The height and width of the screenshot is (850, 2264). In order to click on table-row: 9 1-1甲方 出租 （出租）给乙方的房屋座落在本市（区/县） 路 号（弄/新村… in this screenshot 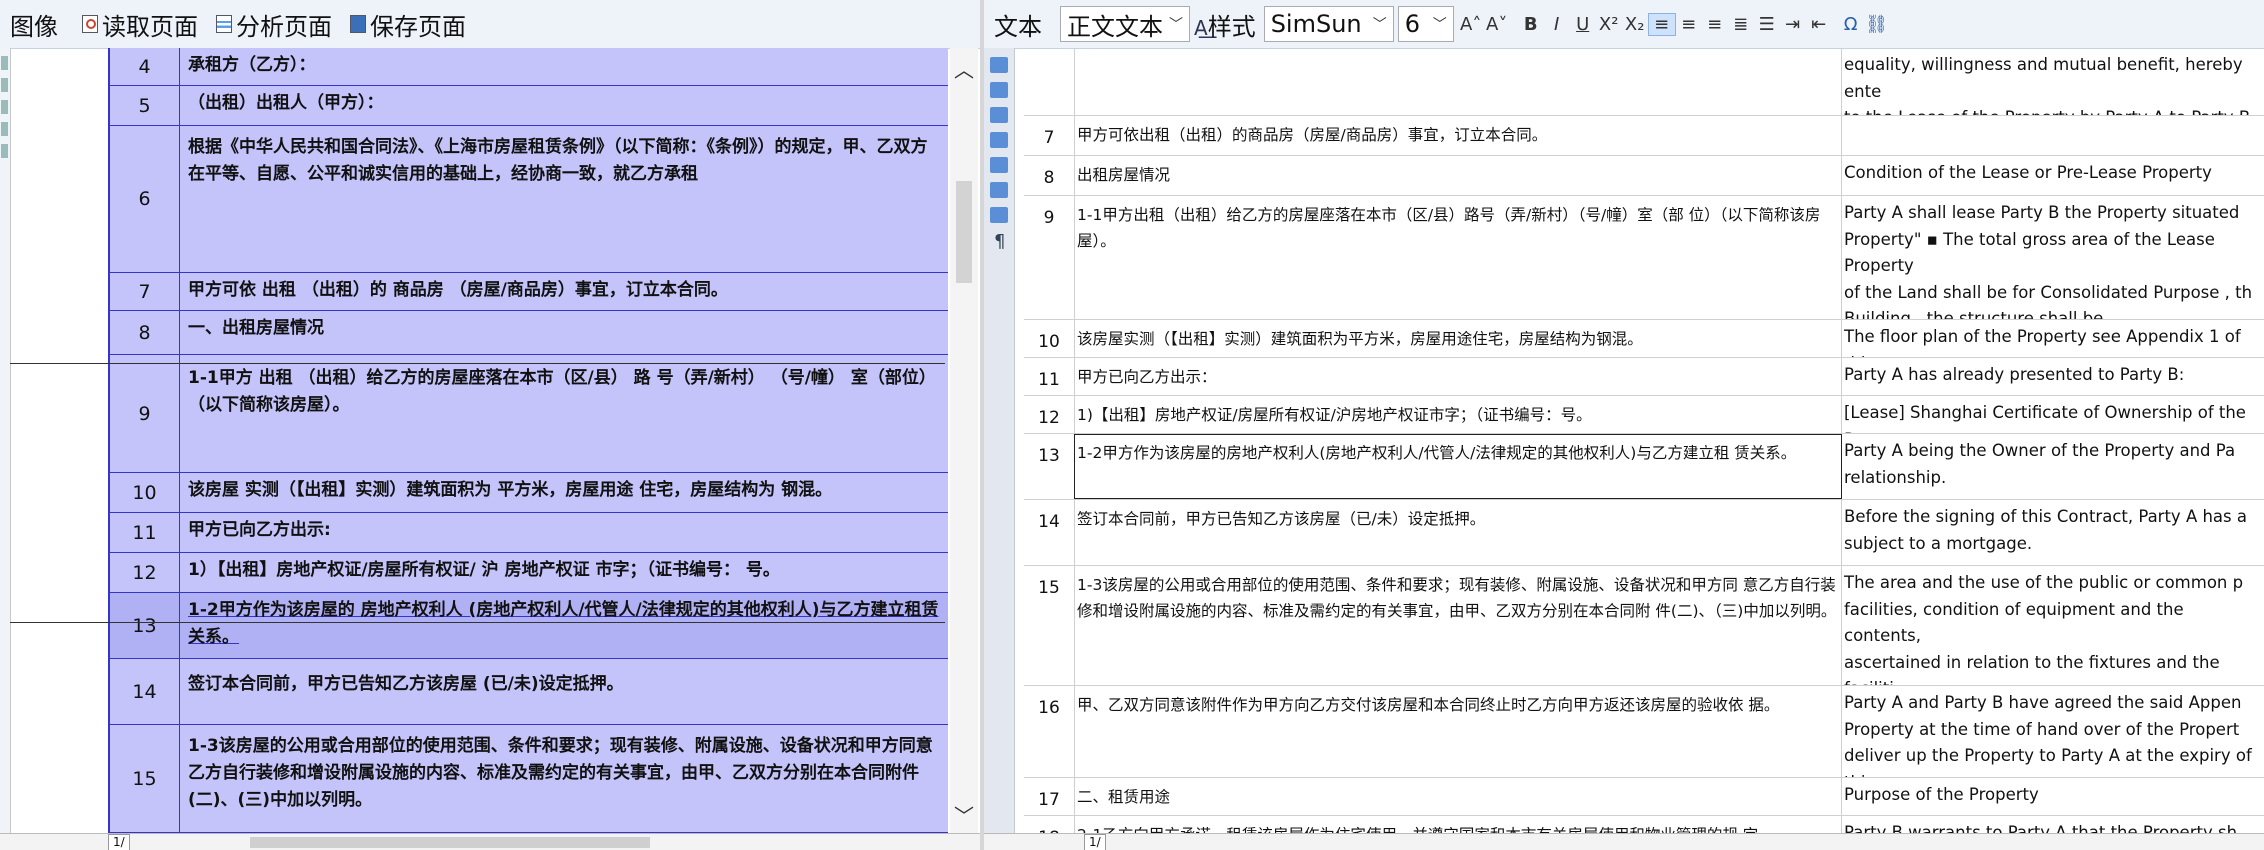, I will do `click(529, 414)`.